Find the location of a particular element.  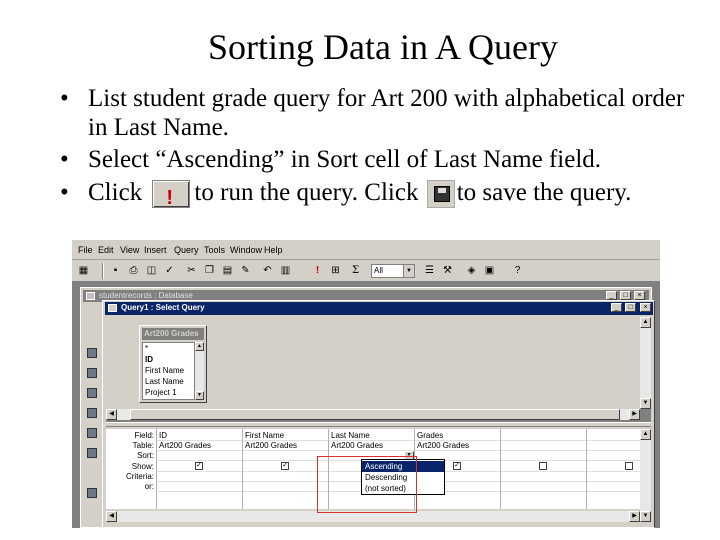

row-label-or: or: is located at coordinates (149, 486).